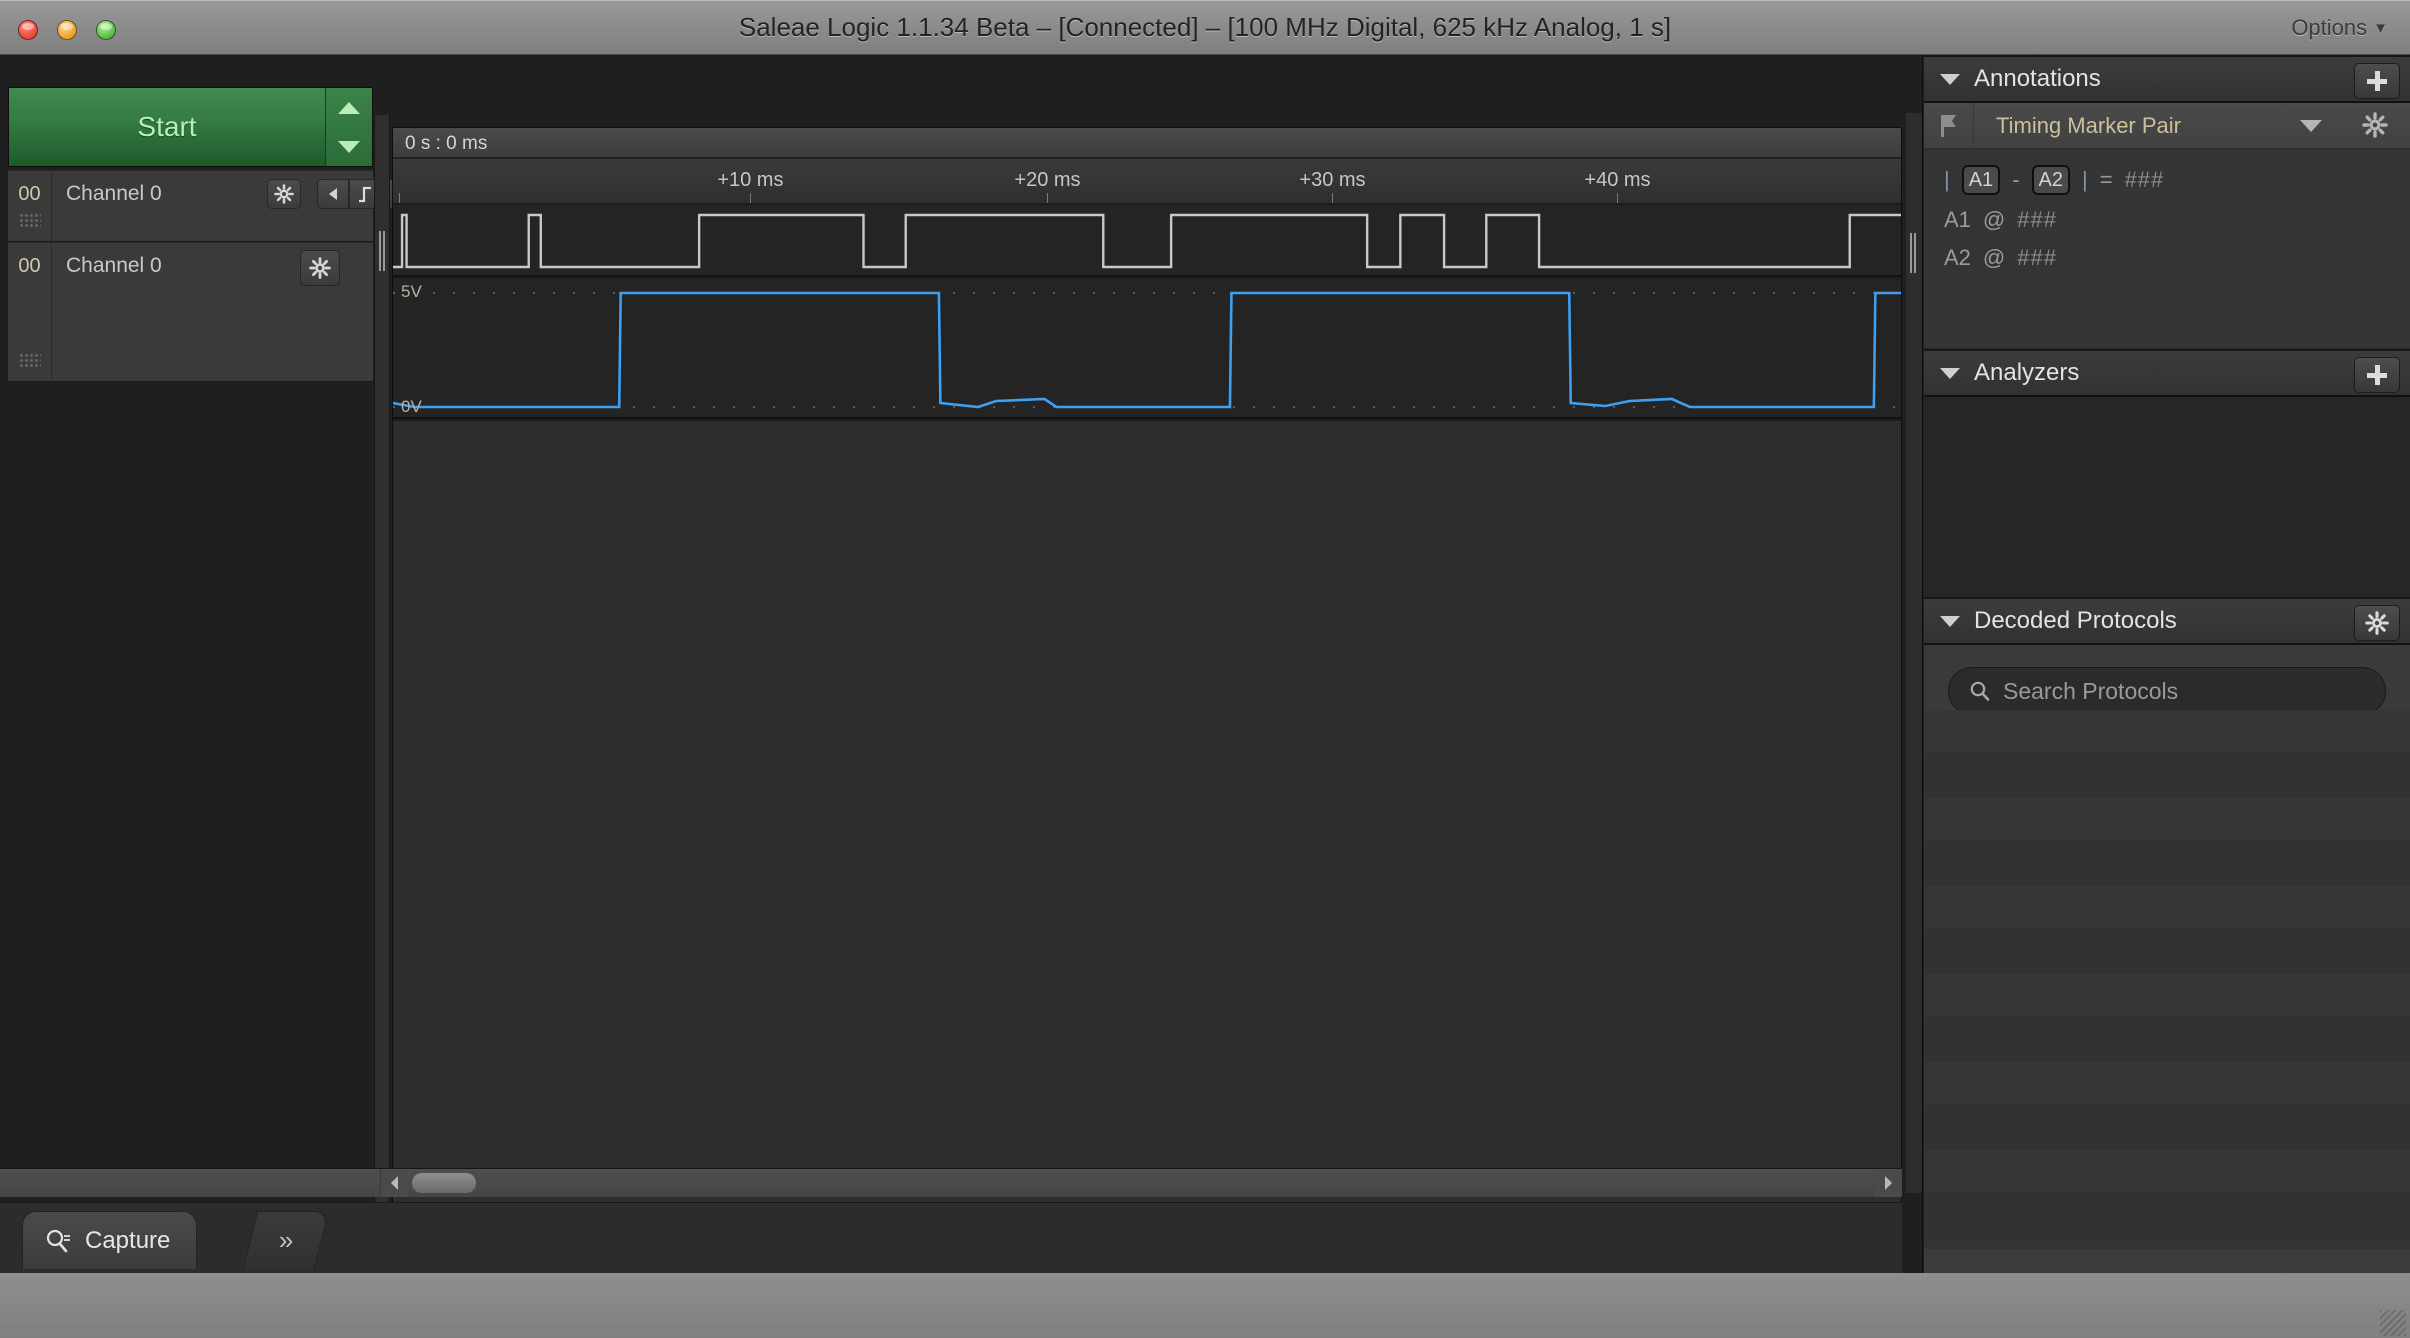 This screenshot has height=1338, width=2410. I want to click on triangle-down-icon, so click(349, 146).